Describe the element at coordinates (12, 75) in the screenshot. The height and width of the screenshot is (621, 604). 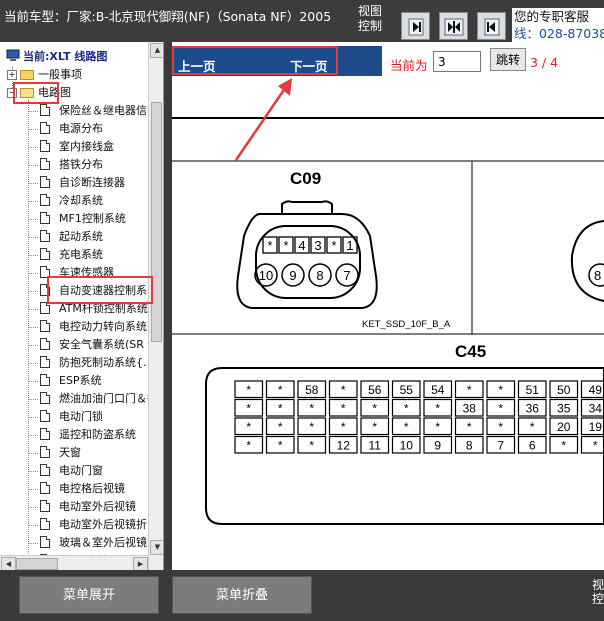
I see `expand-icon: +` at that location.